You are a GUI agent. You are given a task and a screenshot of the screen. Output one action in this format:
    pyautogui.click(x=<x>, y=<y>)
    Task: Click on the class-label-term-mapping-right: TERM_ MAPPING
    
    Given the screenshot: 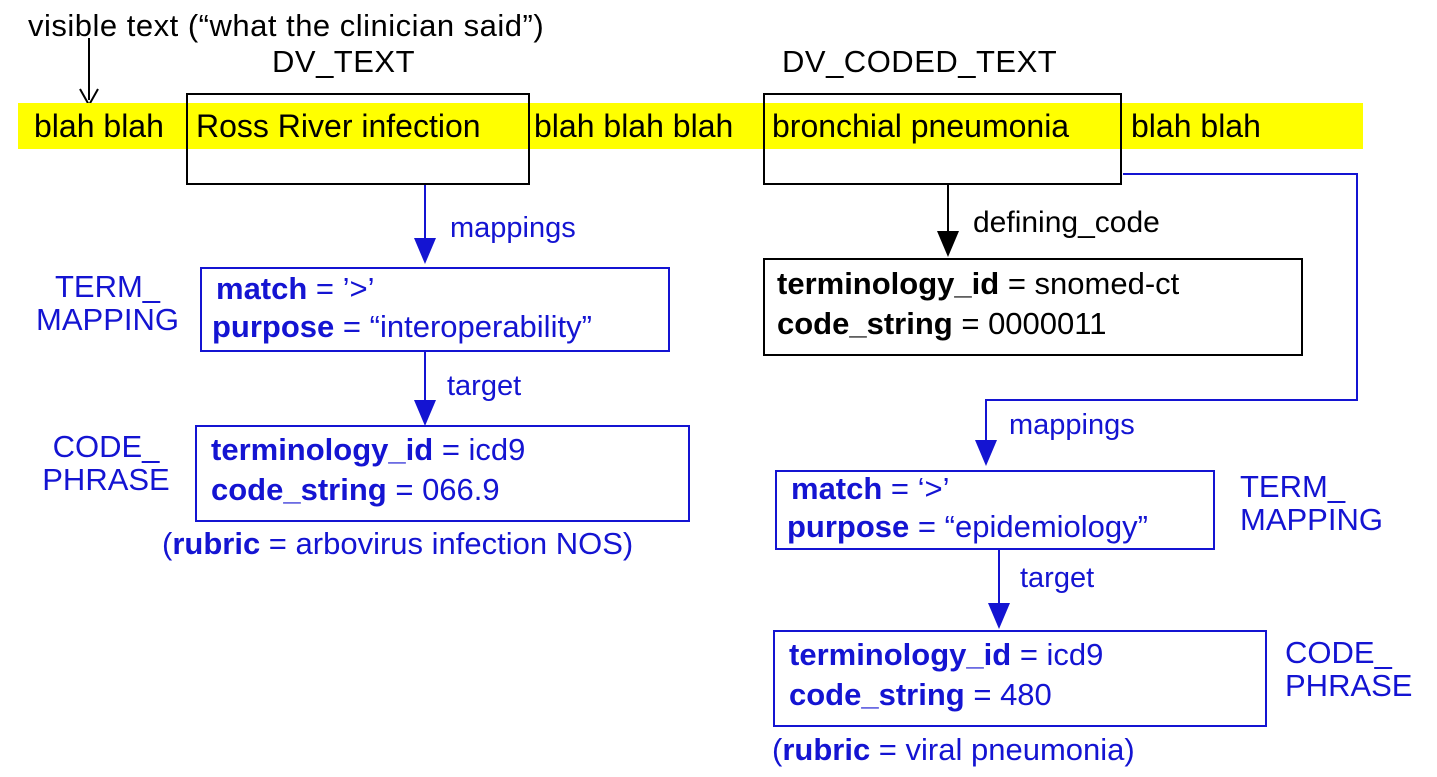 What is the action you would take?
    pyautogui.click(x=1335, y=503)
    